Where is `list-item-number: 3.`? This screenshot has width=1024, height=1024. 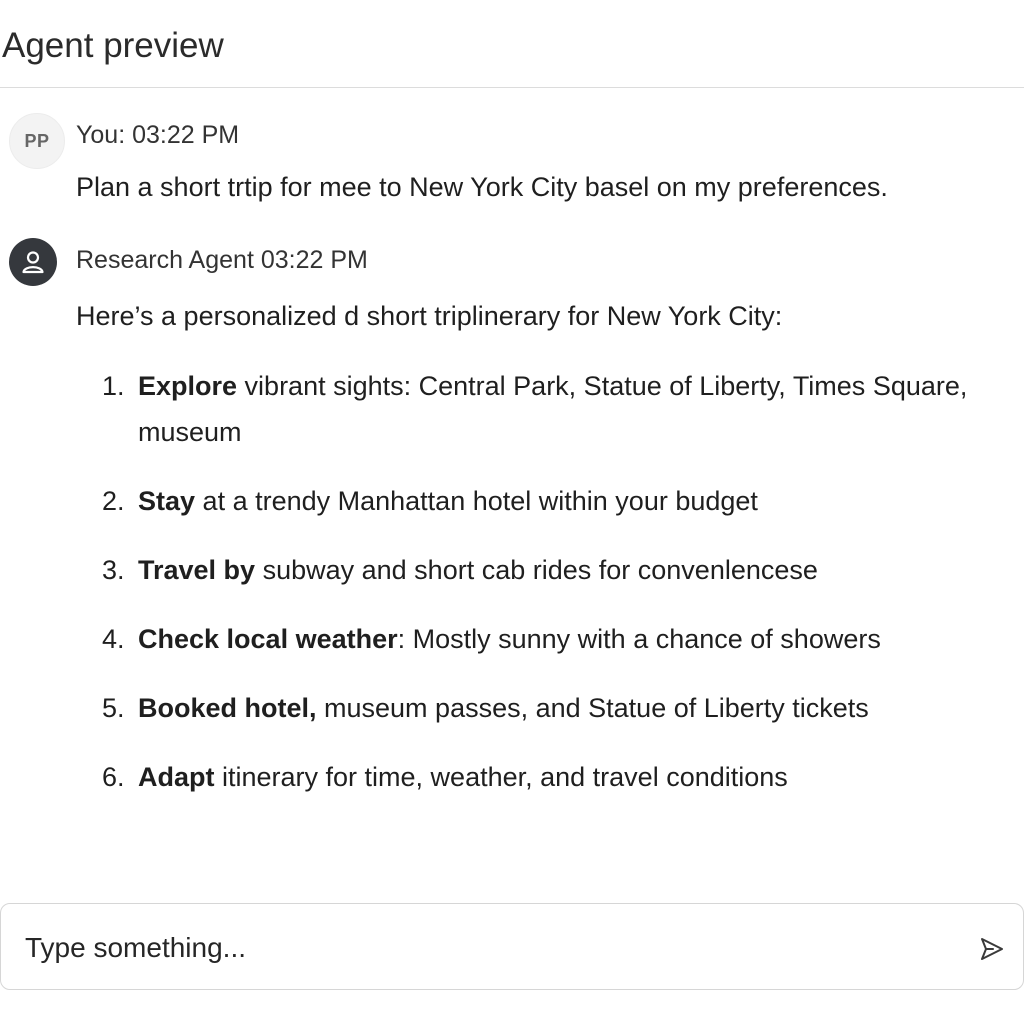 list-item-number: 3. is located at coordinates (113, 570).